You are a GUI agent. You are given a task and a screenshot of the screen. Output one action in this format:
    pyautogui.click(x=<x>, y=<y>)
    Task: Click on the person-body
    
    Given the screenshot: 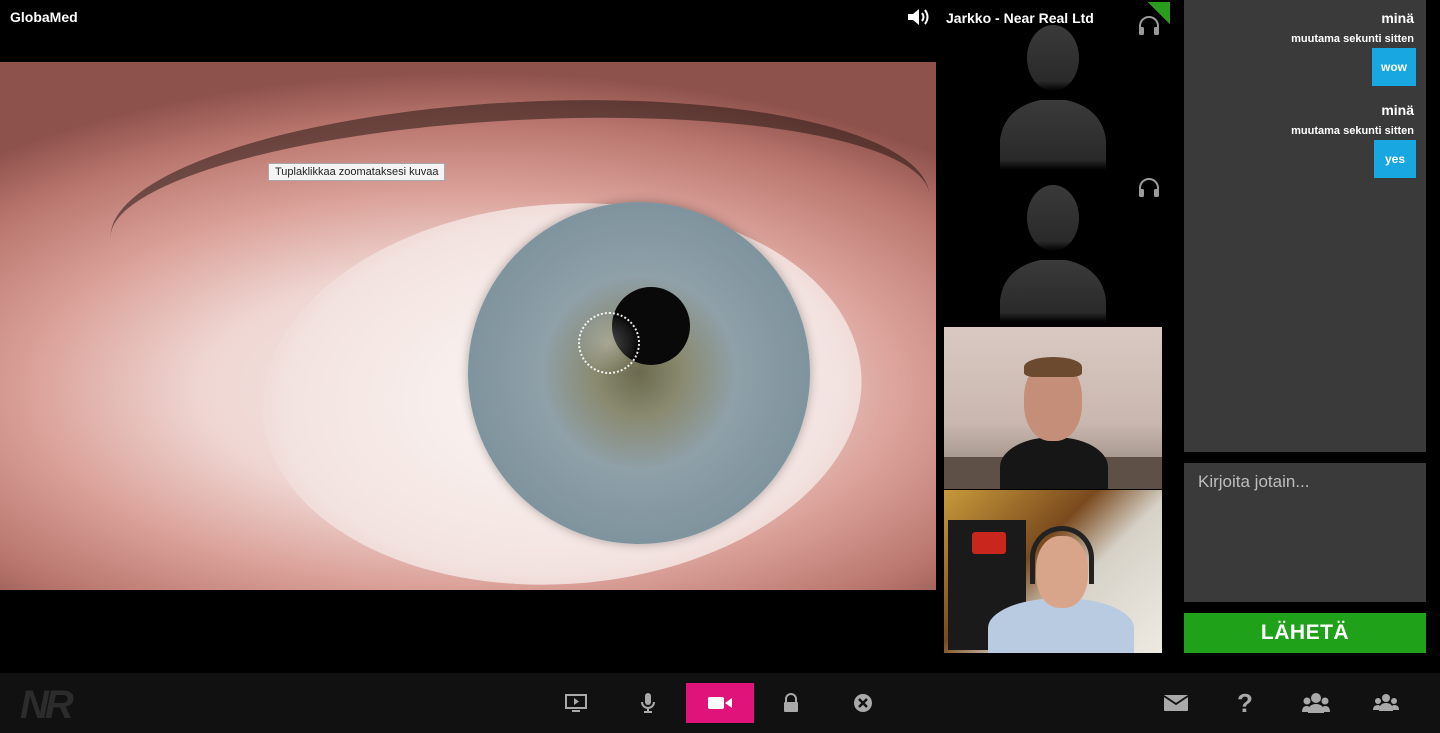 What is the action you would take?
    pyautogui.click(x=1054, y=463)
    